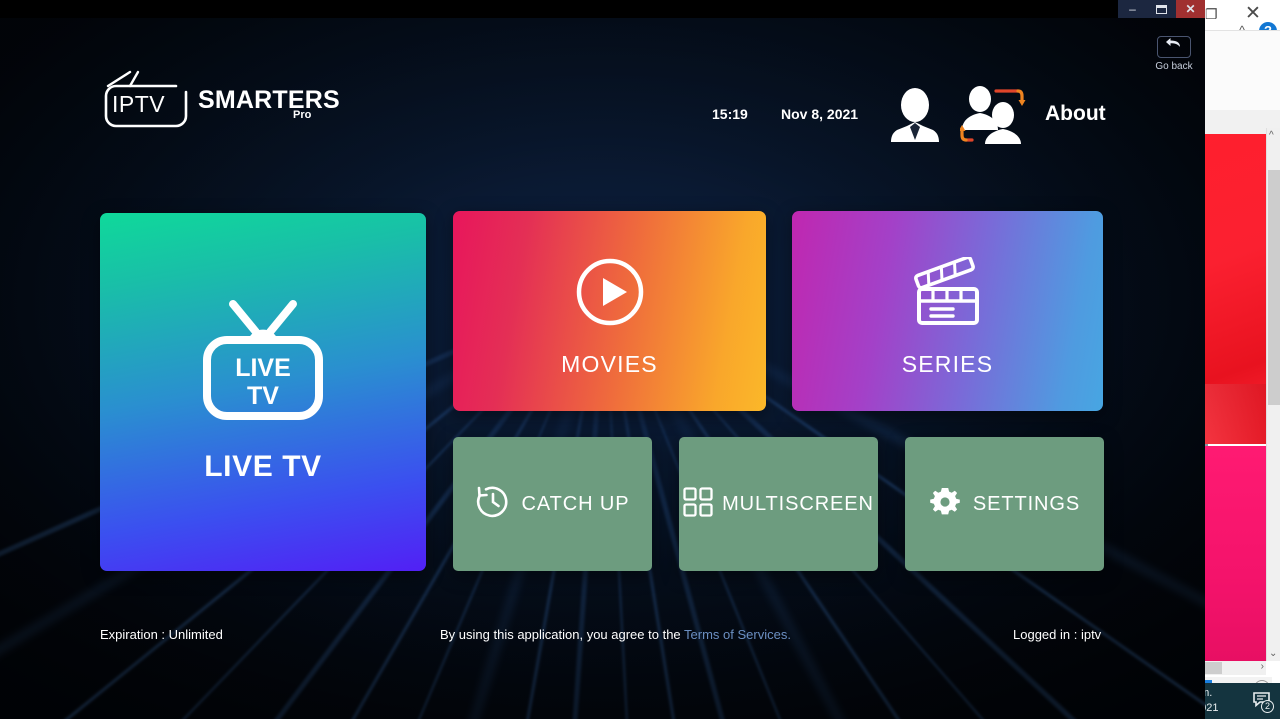 The image size is (1280, 719). Describe the element at coordinates (302, 115) in the screenshot. I see `logo-pro-text: Pro` at that location.